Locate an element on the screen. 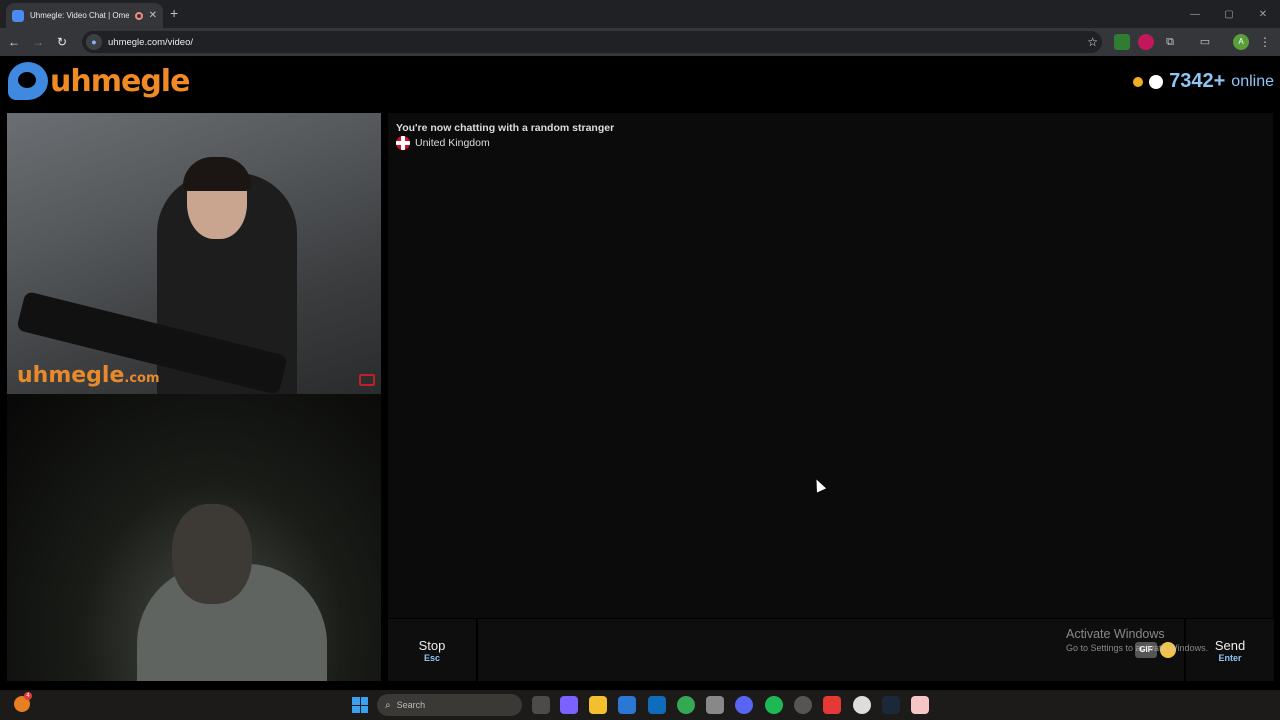 The height and width of the screenshot is (720, 1280). url-text: uhmegle.com/video/ is located at coordinates (594, 42).